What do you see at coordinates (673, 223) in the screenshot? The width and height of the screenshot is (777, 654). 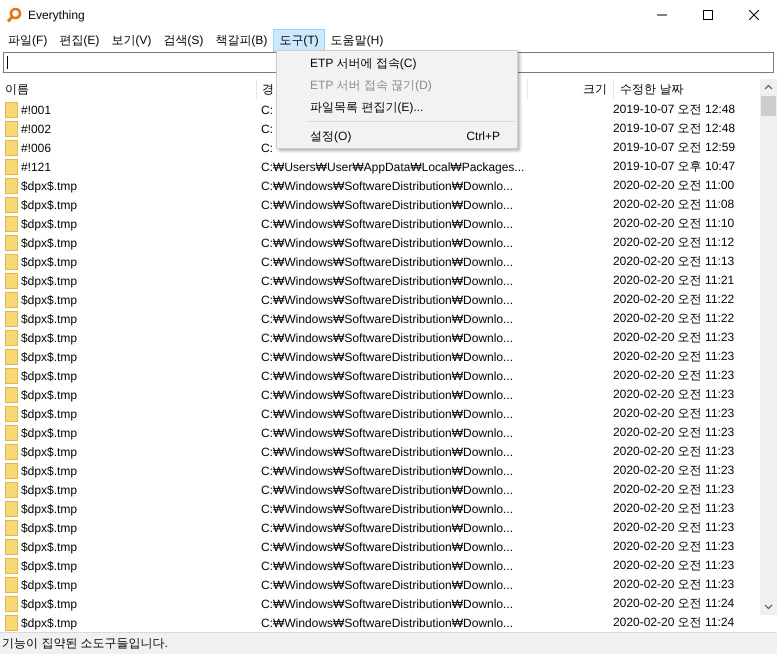 I see `modified-date: 2020-02-20 오전 11:10` at bounding box center [673, 223].